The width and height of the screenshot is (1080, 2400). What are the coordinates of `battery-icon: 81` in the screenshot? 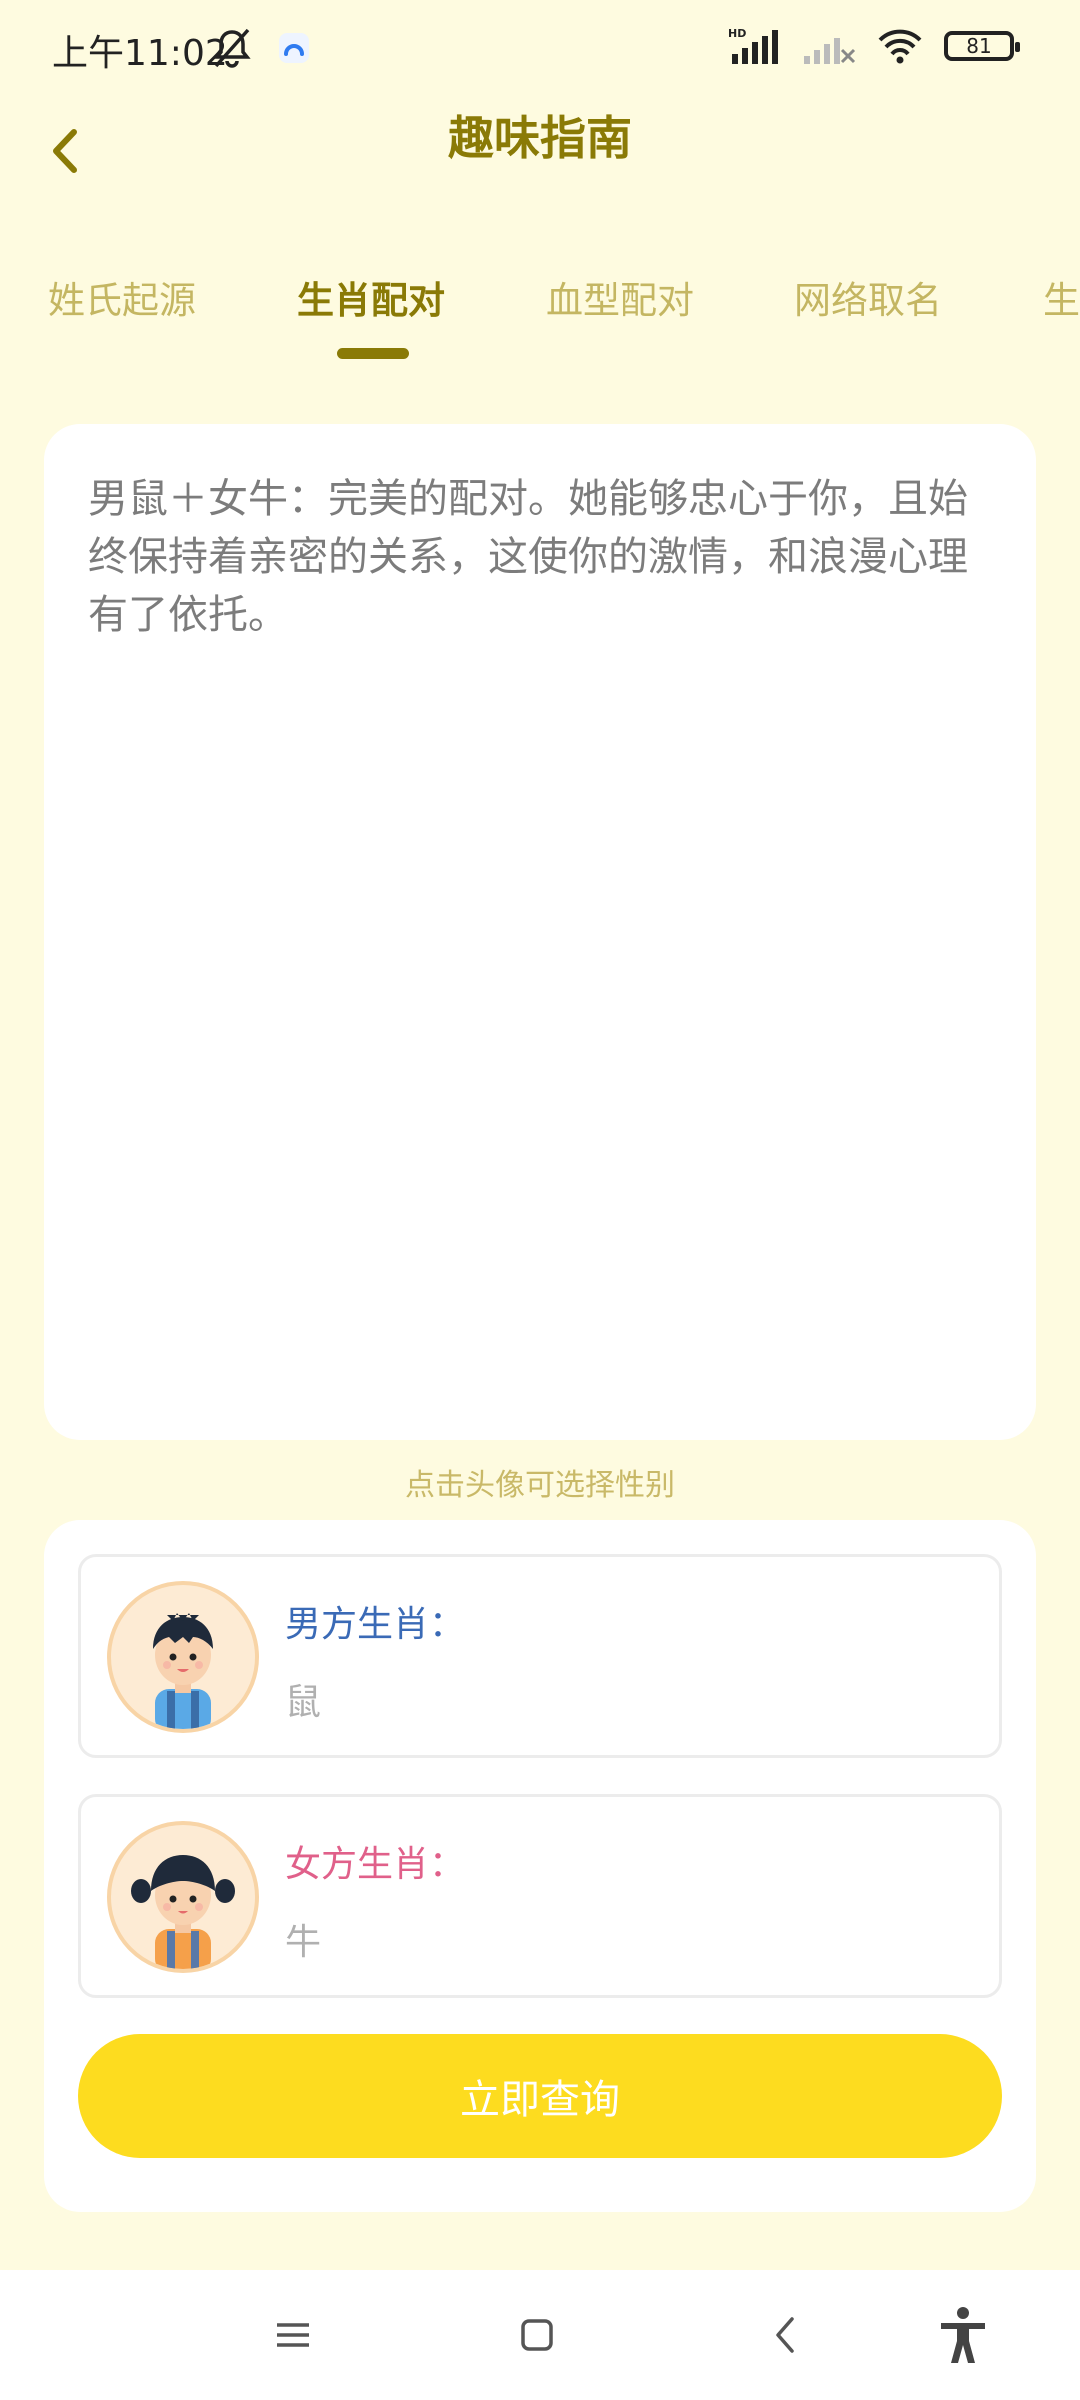 It's located at (982, 46).